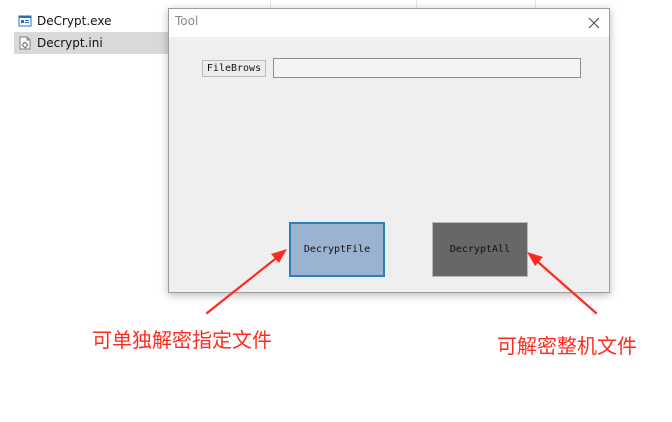 The height and width of the screenshot is (422, 672). Describe the element at coordinates (337, 249) in the screenshot. I see `decrypt-file-button: DecryptFile` at that location.